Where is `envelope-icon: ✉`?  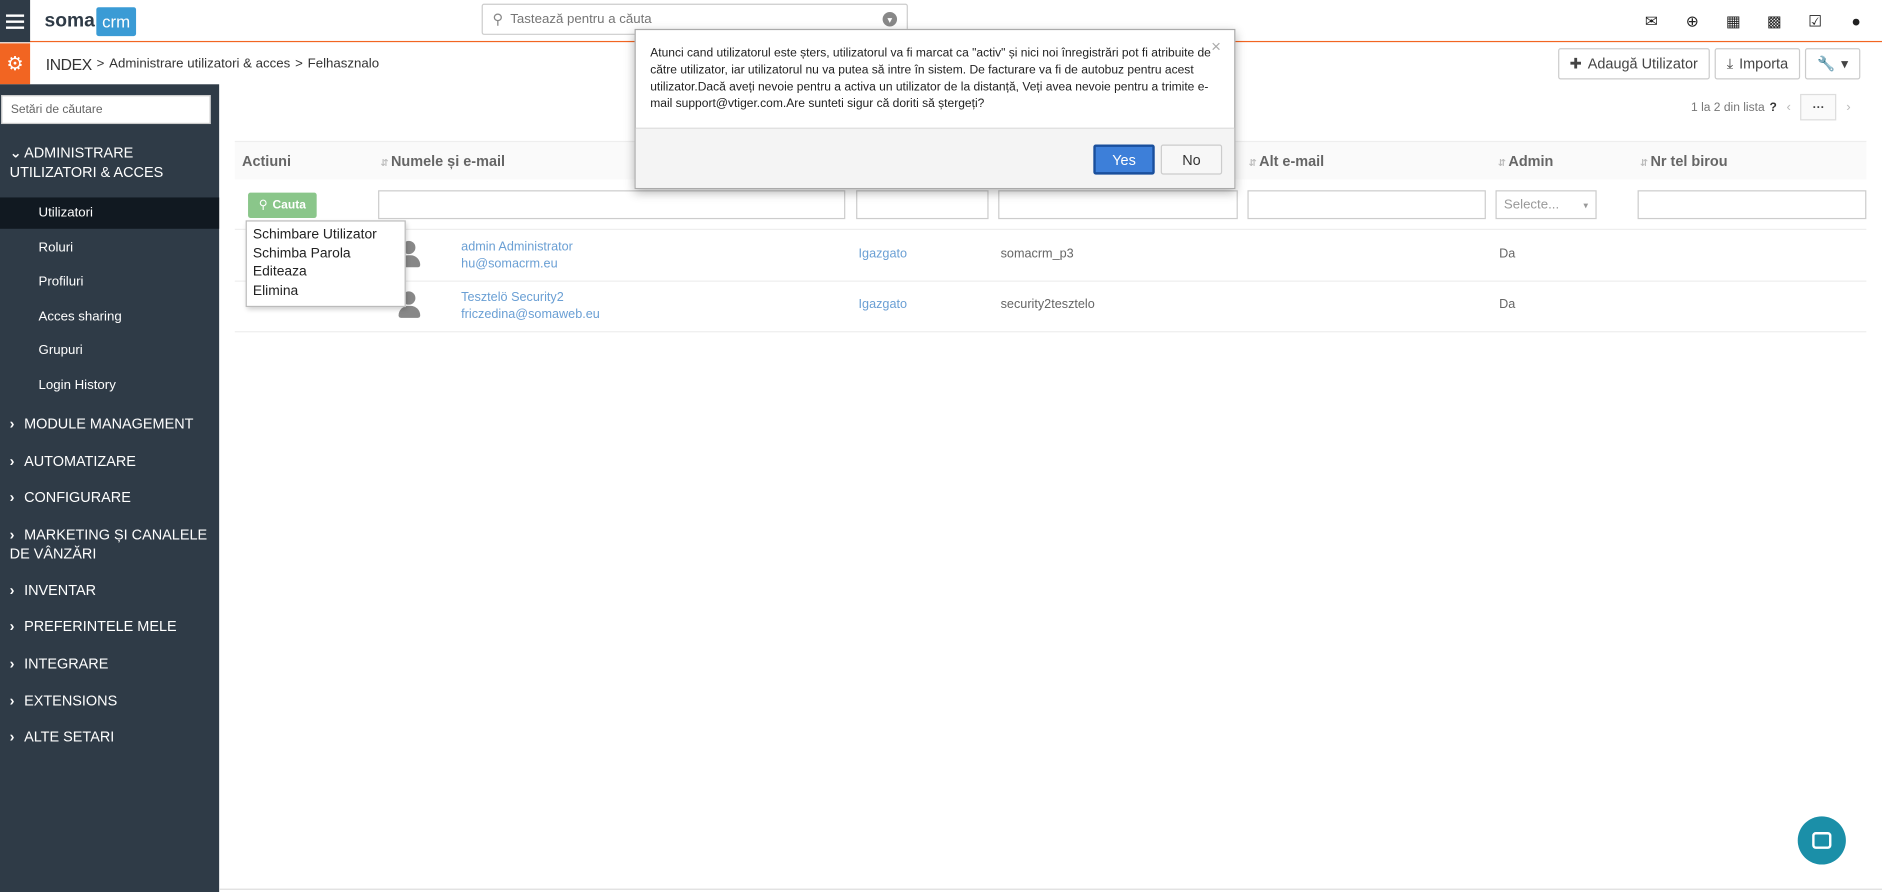
envelope-icon: ✉ is located at coordinates (1651, 20).